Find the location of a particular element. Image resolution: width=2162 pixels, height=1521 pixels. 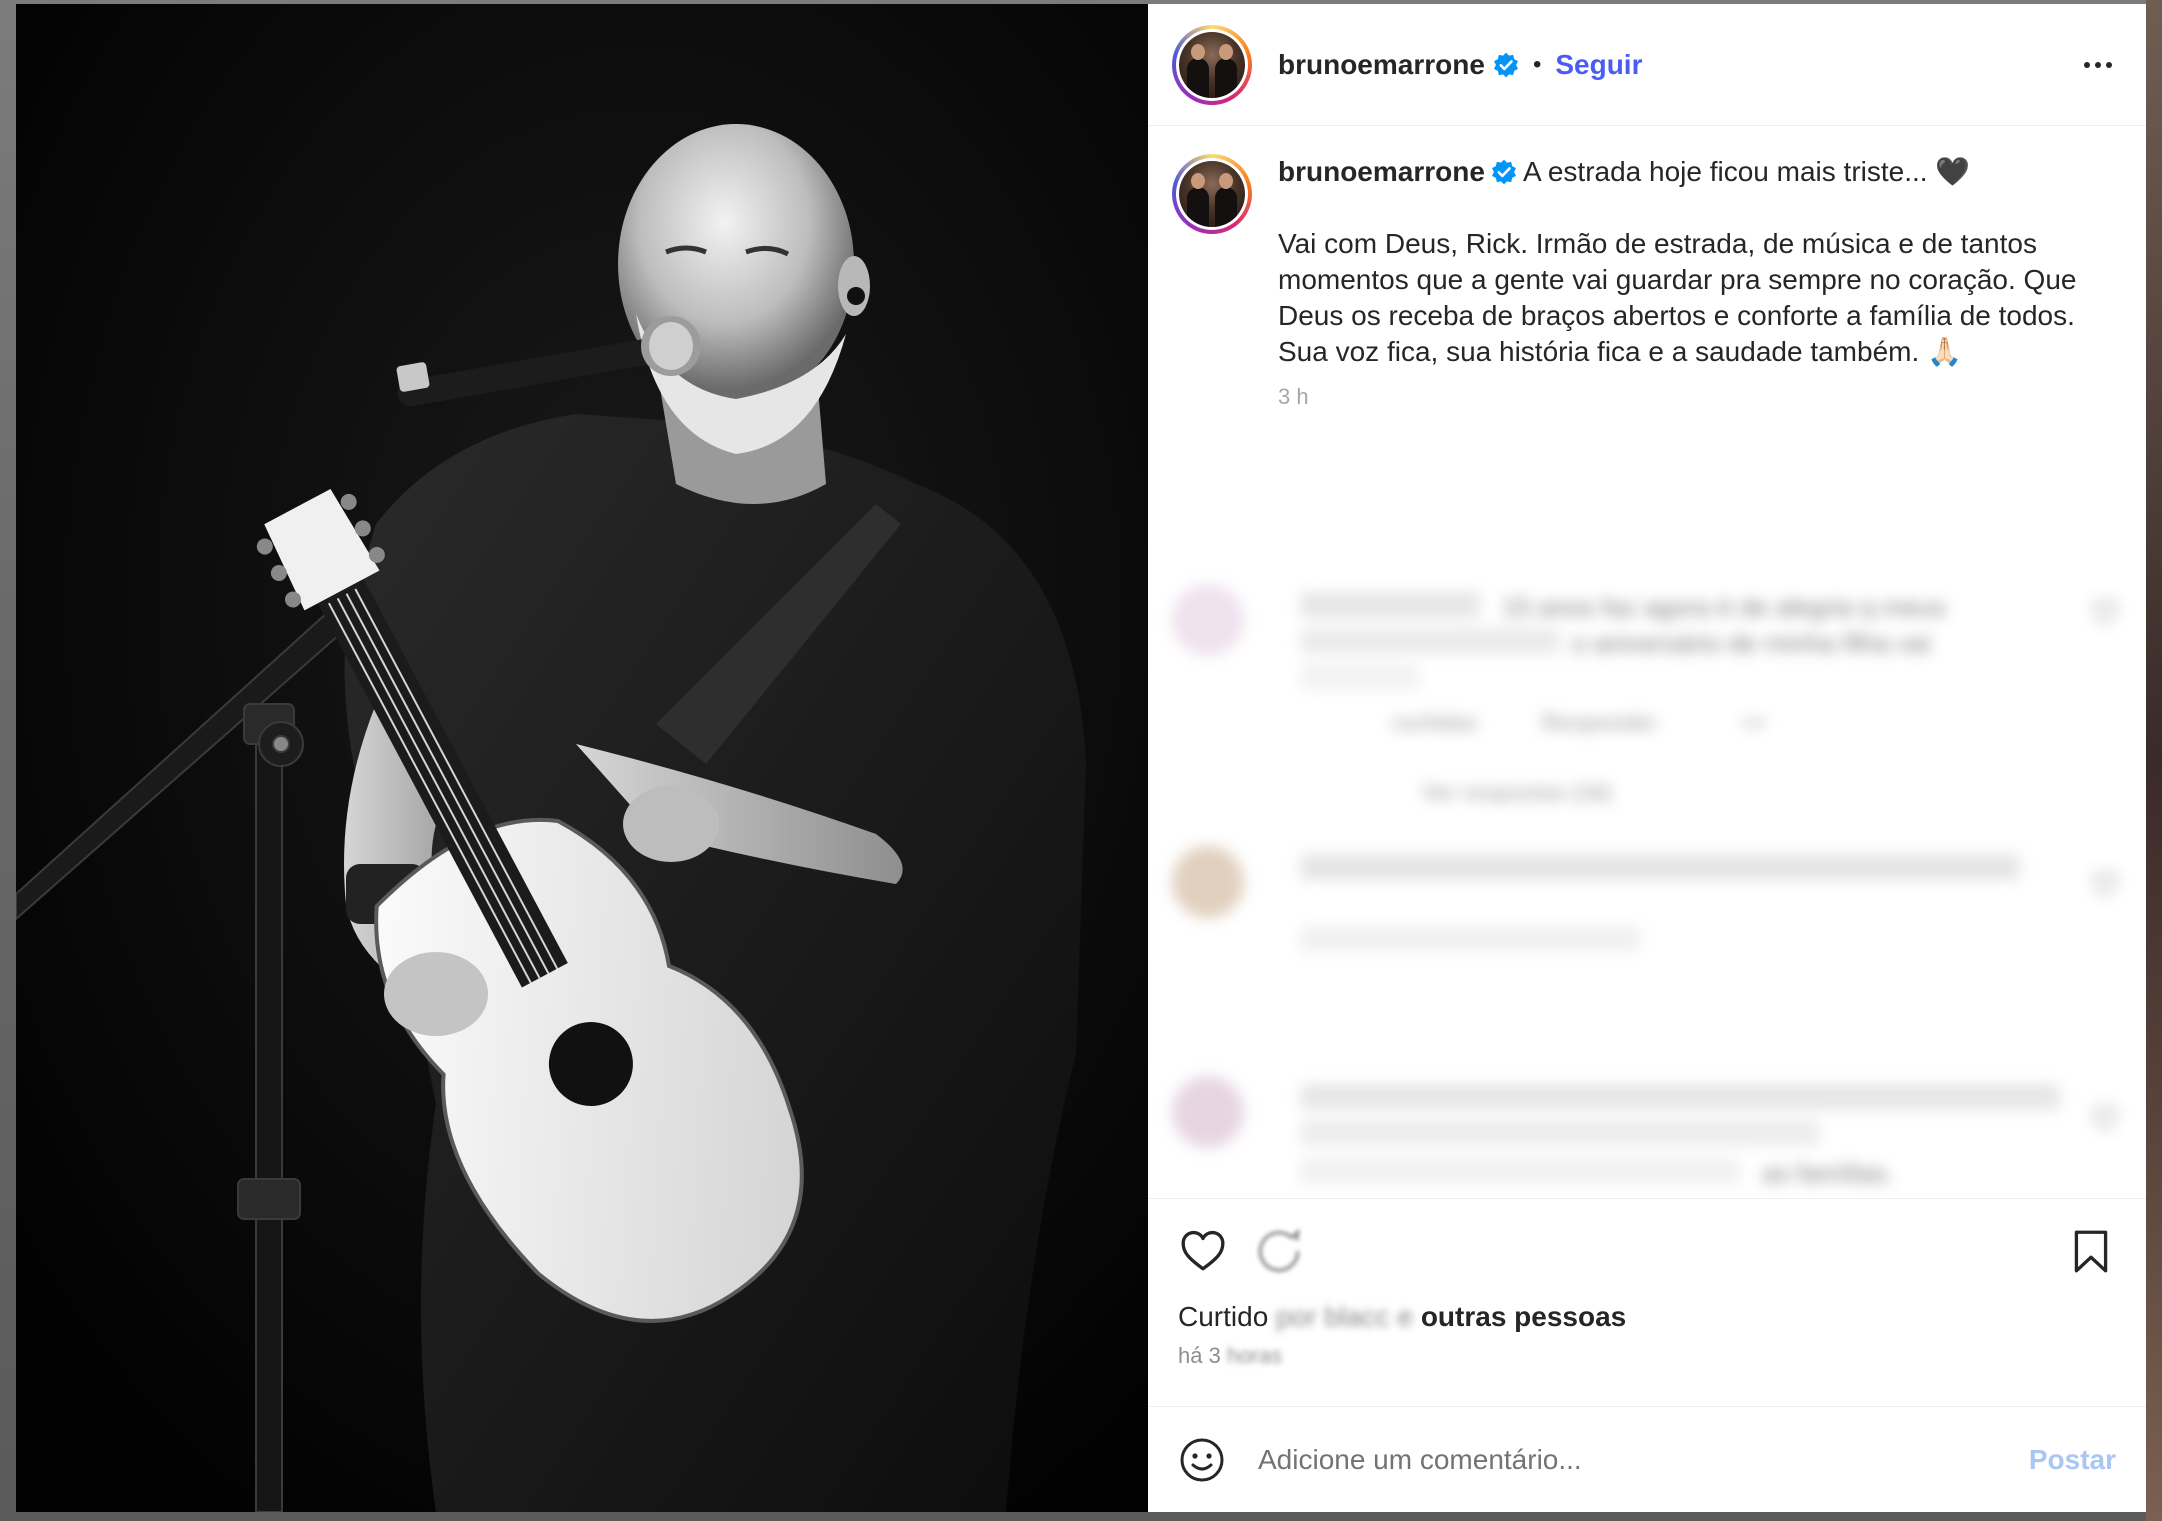

comment-likes: curtidas is located at coordinates (1435, 723).